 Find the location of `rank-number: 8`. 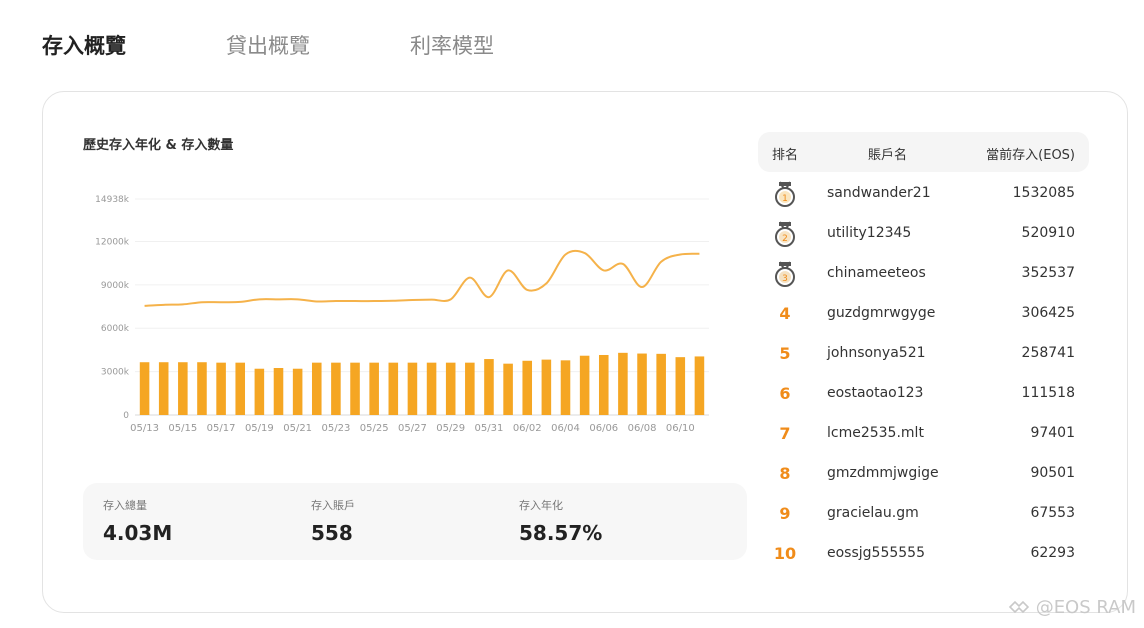

rank-number: 8 is located at coordinates (785, 473).